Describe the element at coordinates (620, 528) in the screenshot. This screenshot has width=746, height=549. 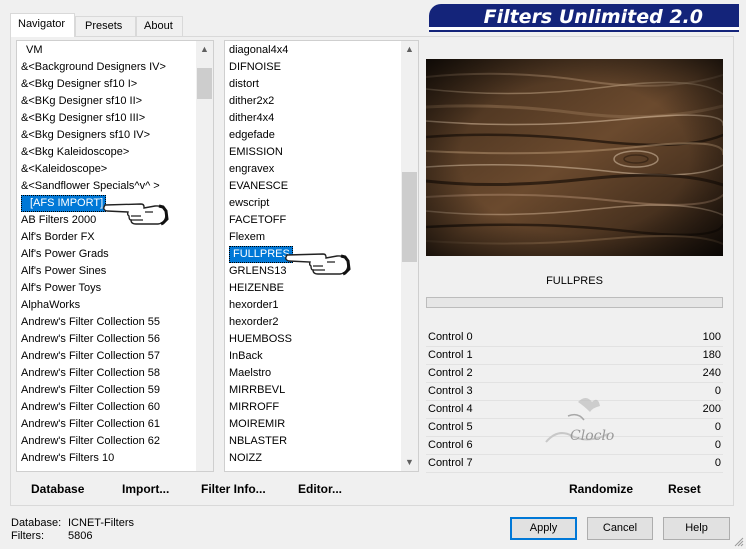
I see `cancel-button: Cancel` at that location.